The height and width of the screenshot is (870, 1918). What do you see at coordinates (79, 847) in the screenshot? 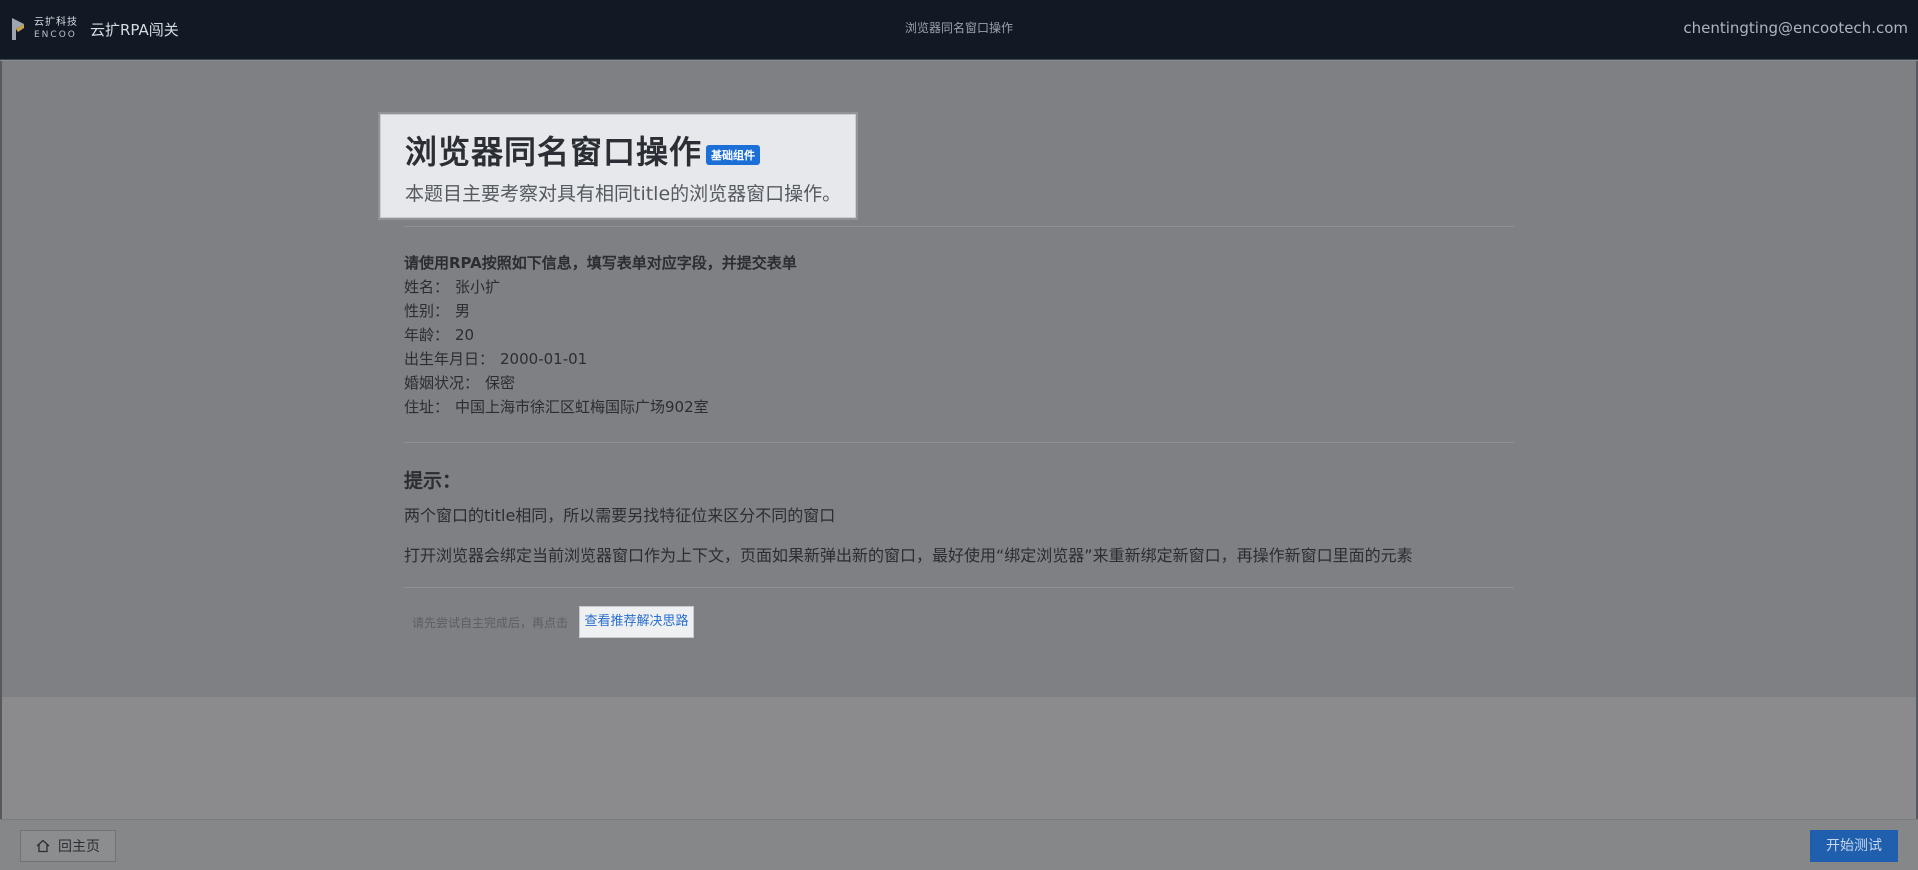
I see `home-label: 回主页` at bounding box center [79, 847].